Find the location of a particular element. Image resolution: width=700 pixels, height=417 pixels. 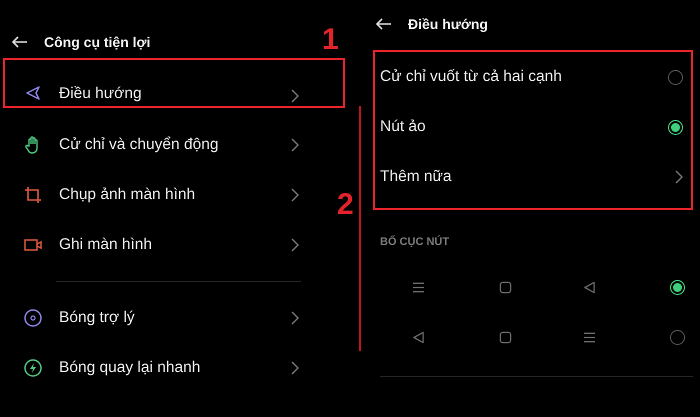

lightning-icon is located at coordinates (33, 368).